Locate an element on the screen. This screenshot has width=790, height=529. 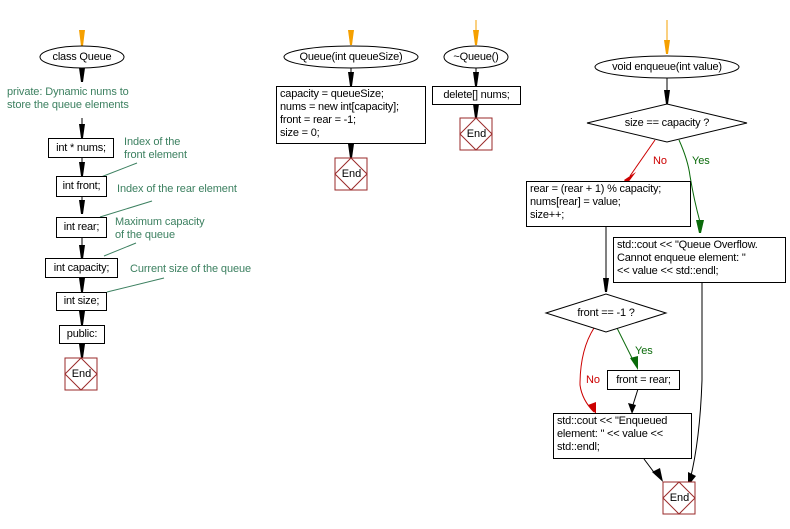
branch-no-label-2: No is located at coordinates (593, 380).